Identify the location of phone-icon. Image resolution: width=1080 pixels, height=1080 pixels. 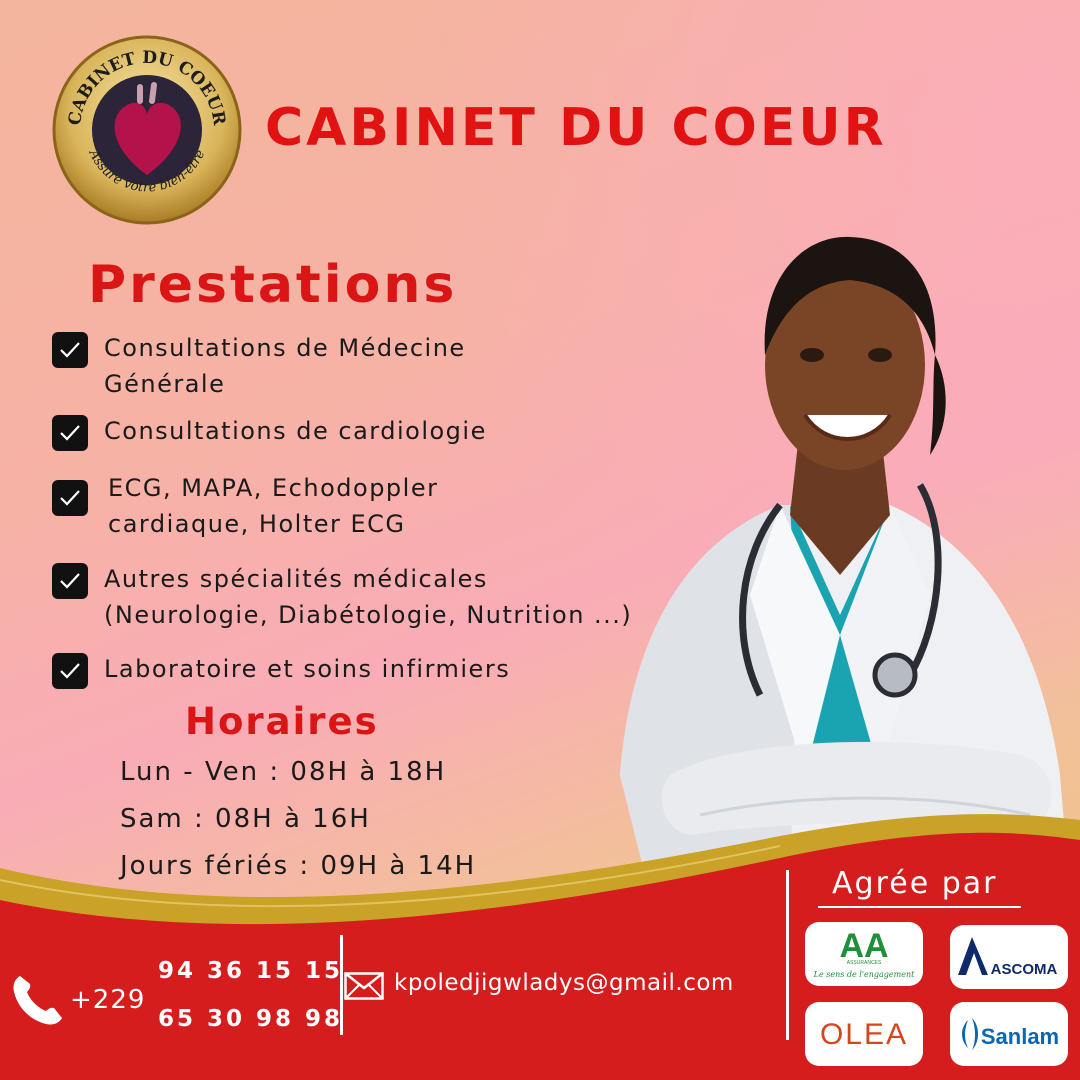
(38, 1000).